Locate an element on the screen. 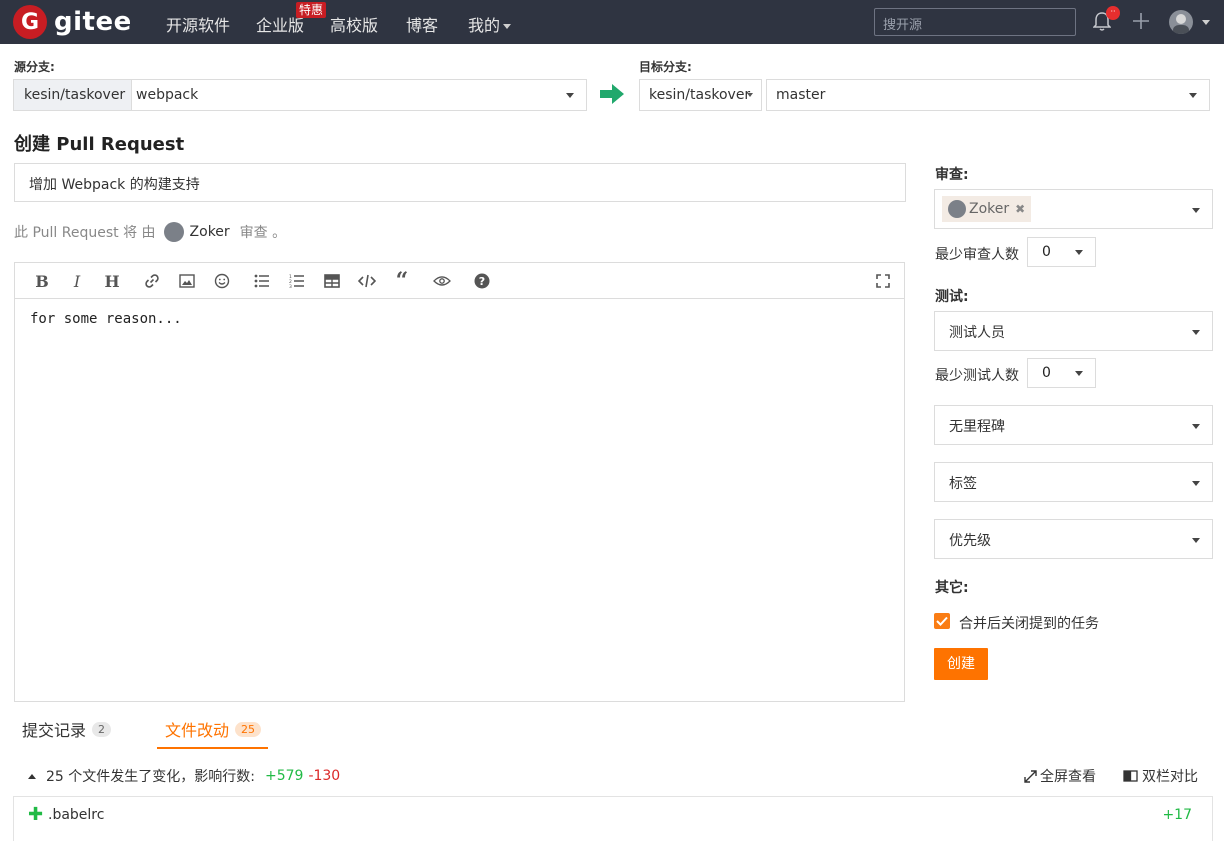 The height and width of the screenshot is (841, 1224). pr-title-input: 增加 Webpack 的构建支持 is located at coordinates (460, 182).